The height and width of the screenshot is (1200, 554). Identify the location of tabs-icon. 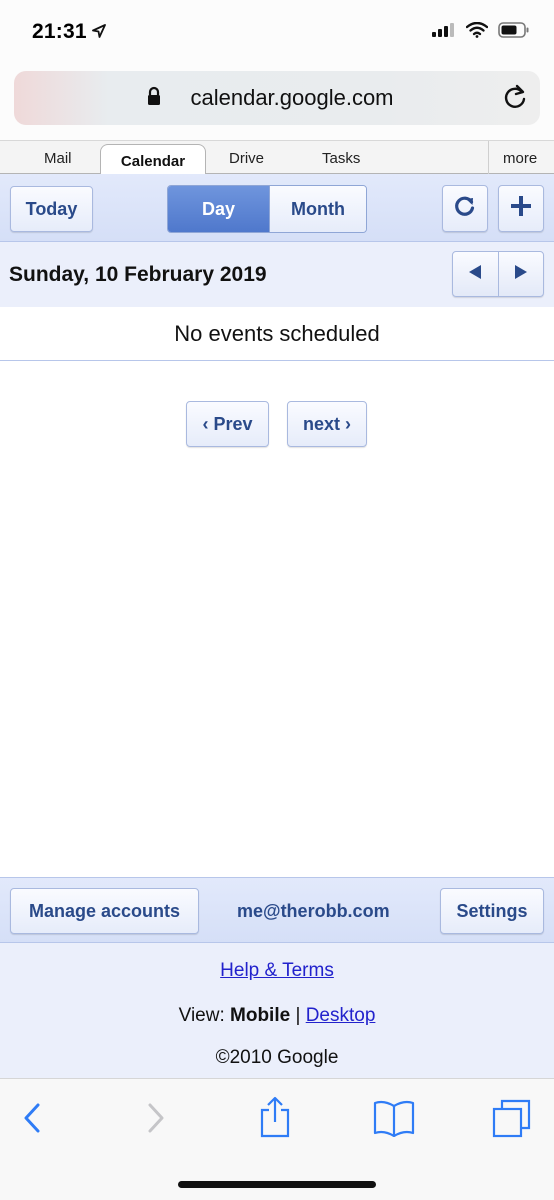
(512, 1121).